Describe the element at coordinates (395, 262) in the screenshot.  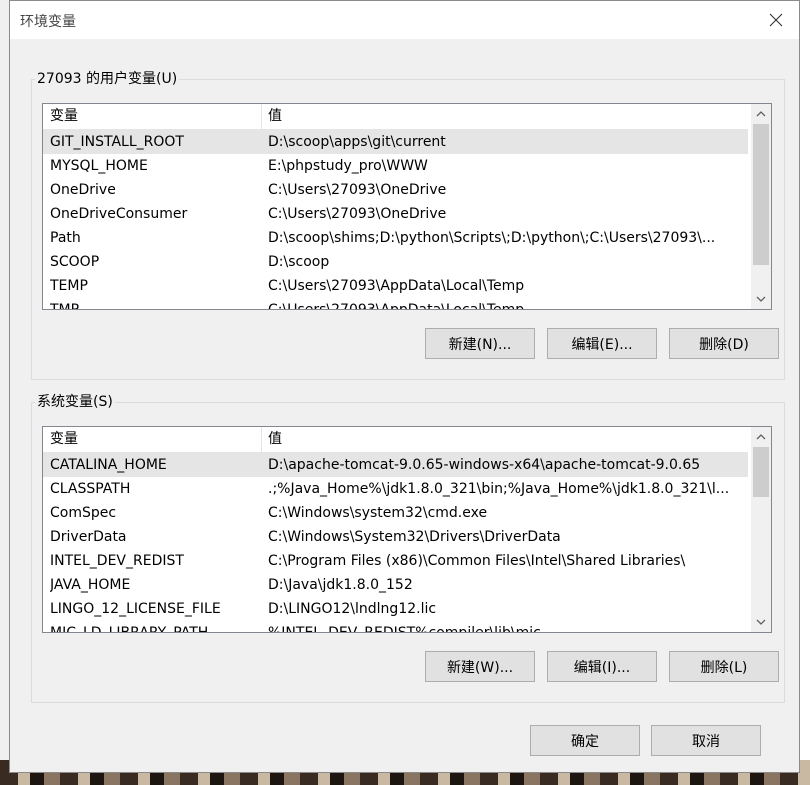
I see `table-row: SCOOP D:\scoop` at that location.